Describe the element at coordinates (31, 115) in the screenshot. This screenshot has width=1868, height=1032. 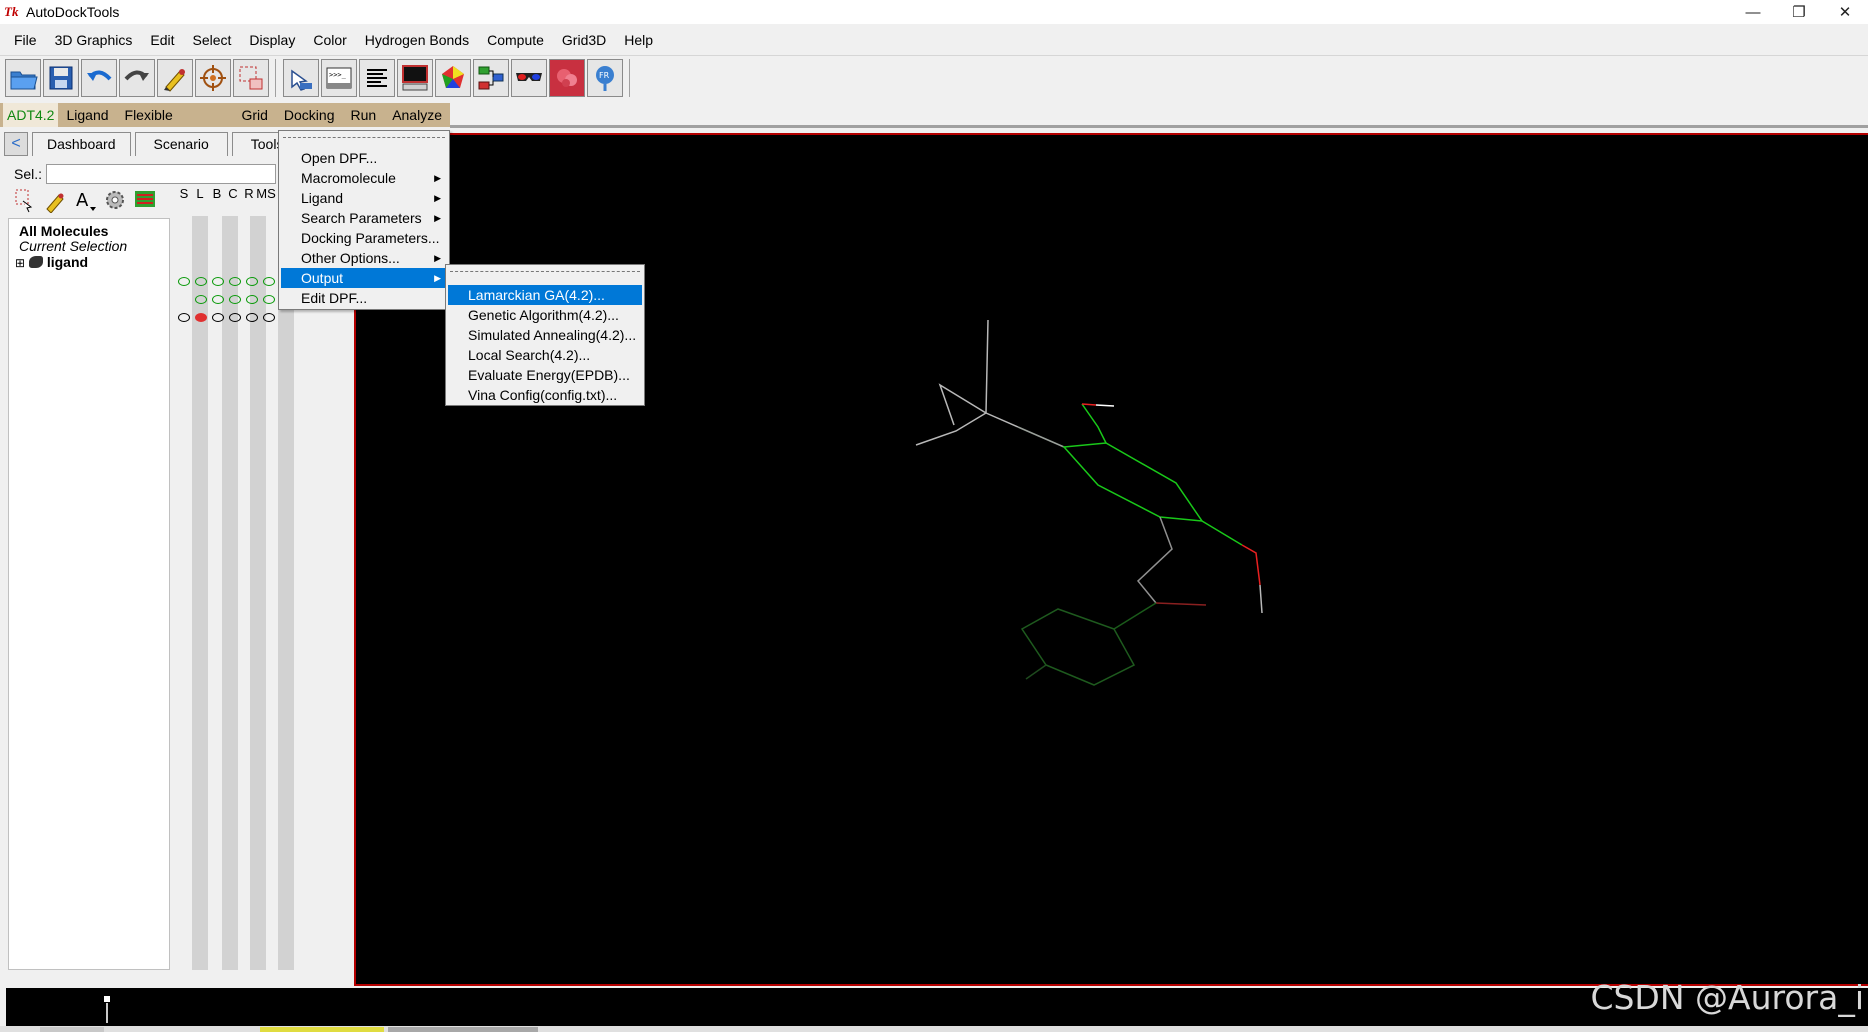
I see `adt-menu-adt42: ADT4.2` at that location.